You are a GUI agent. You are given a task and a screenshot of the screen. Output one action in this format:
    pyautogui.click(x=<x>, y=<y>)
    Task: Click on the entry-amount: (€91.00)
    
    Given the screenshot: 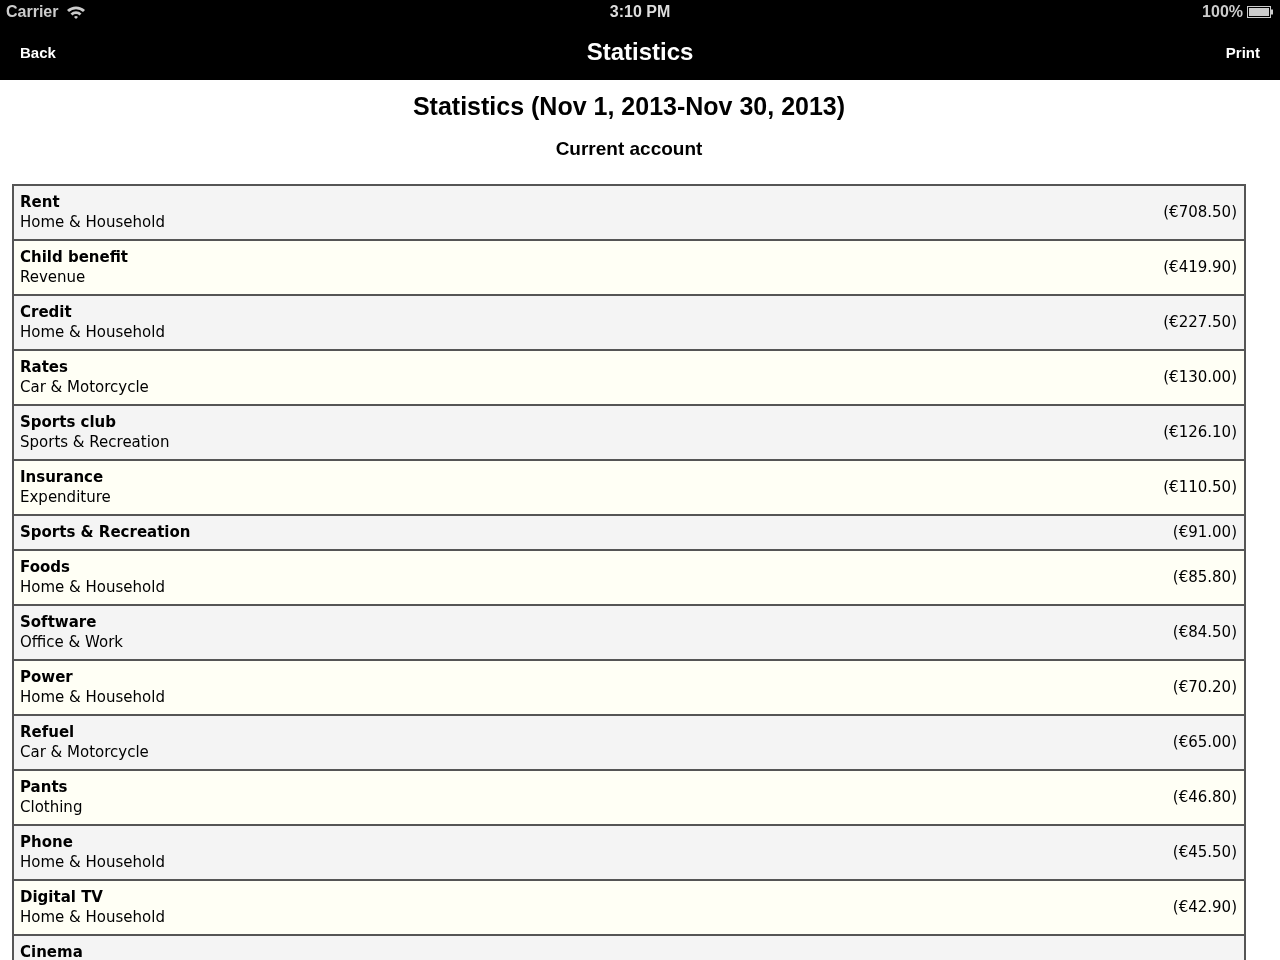 What is the action you would take?
    pyautogui.click(x=1204, y=532)
    